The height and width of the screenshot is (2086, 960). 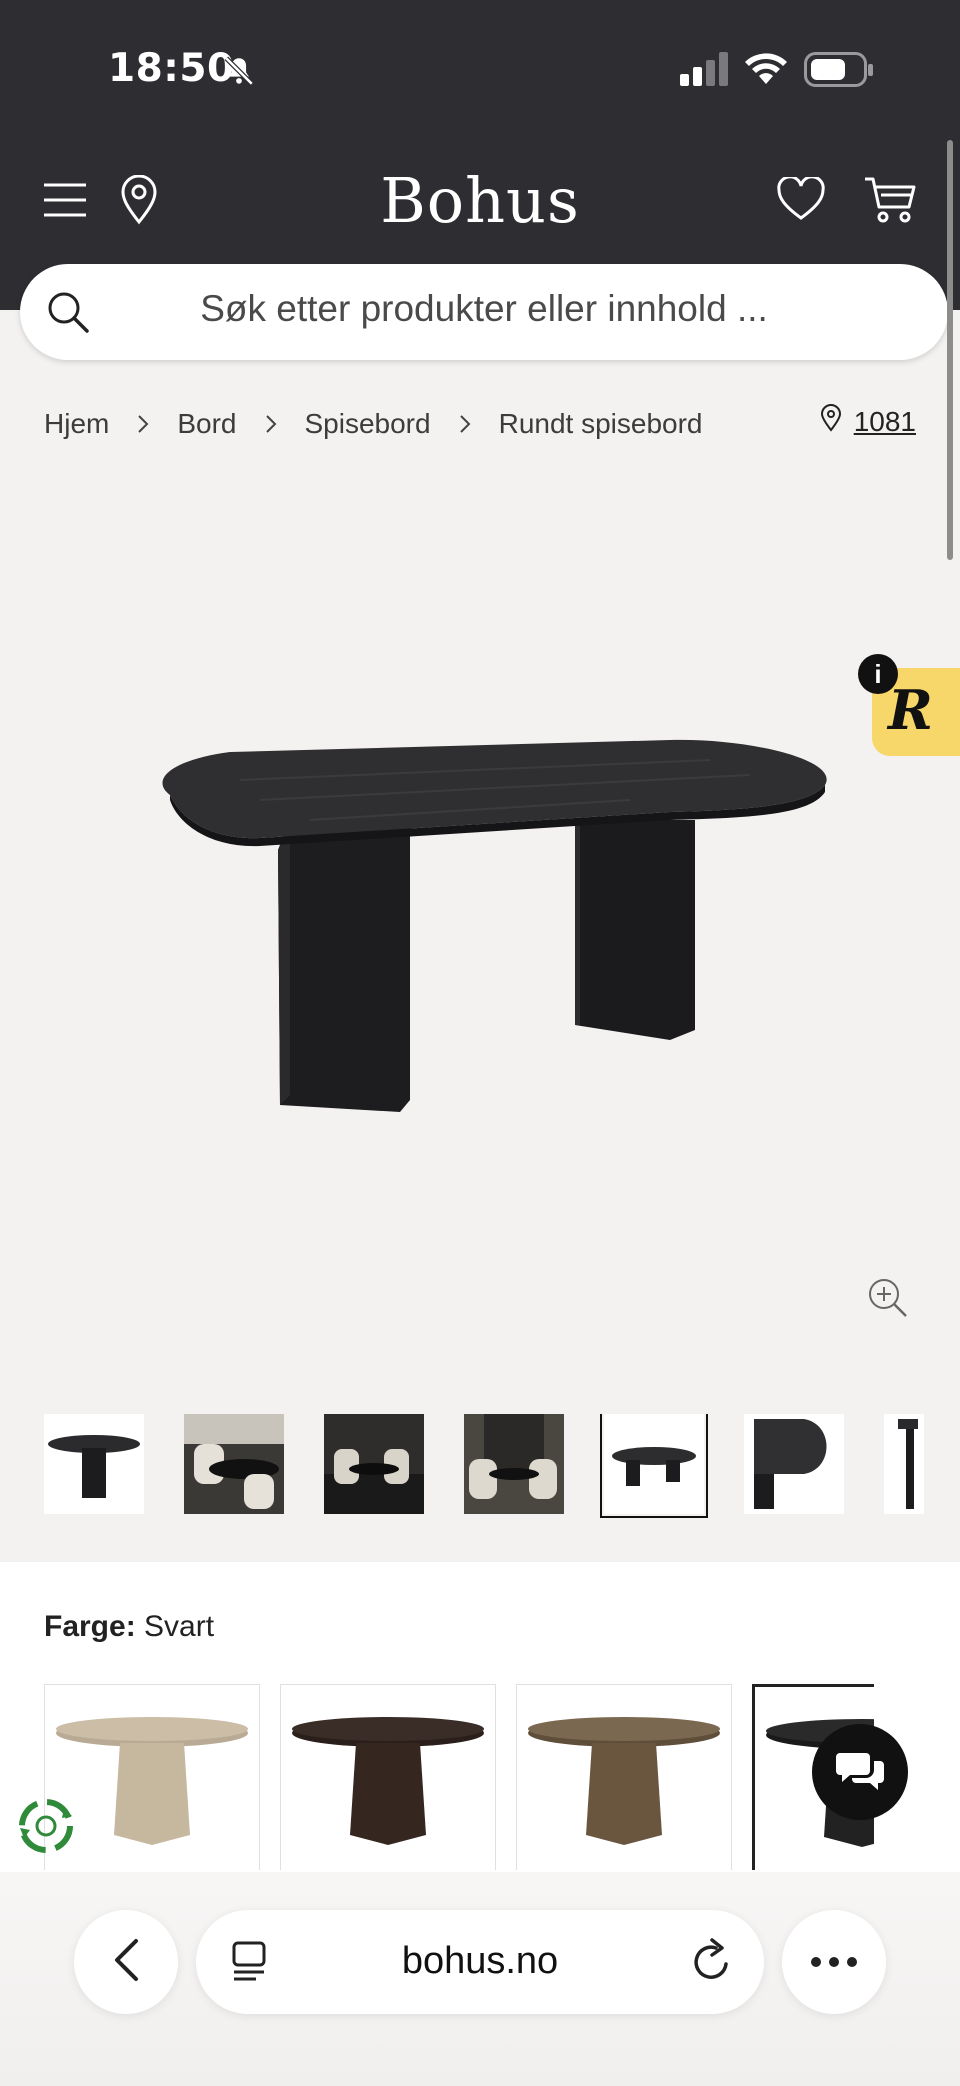 I want to click on url-text: bohus.no, so click(x=480, y=1961).